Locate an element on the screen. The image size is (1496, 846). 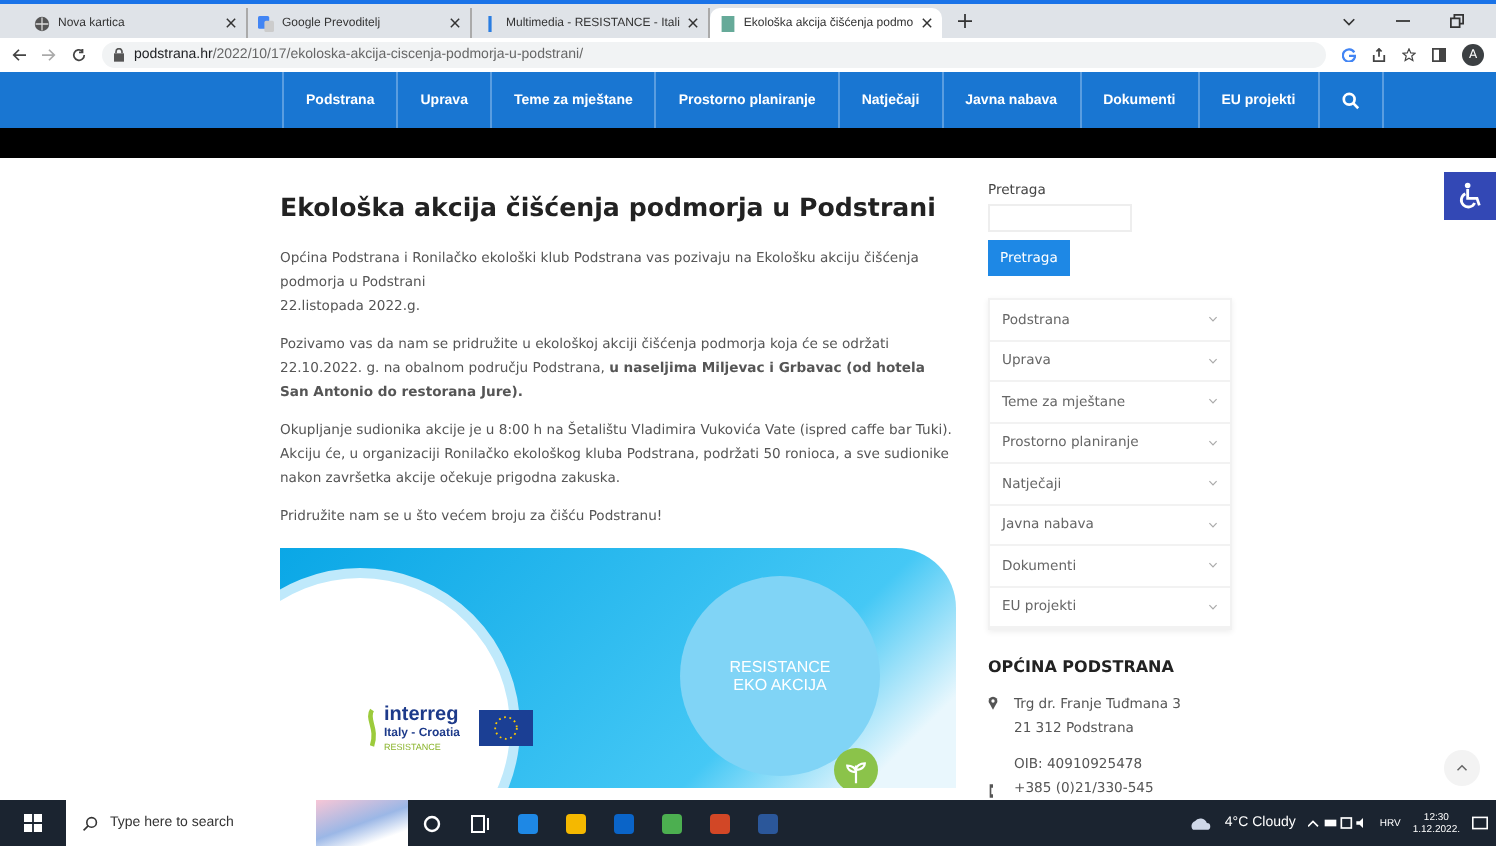
task-view-icon is located at coordinates (480, 823).